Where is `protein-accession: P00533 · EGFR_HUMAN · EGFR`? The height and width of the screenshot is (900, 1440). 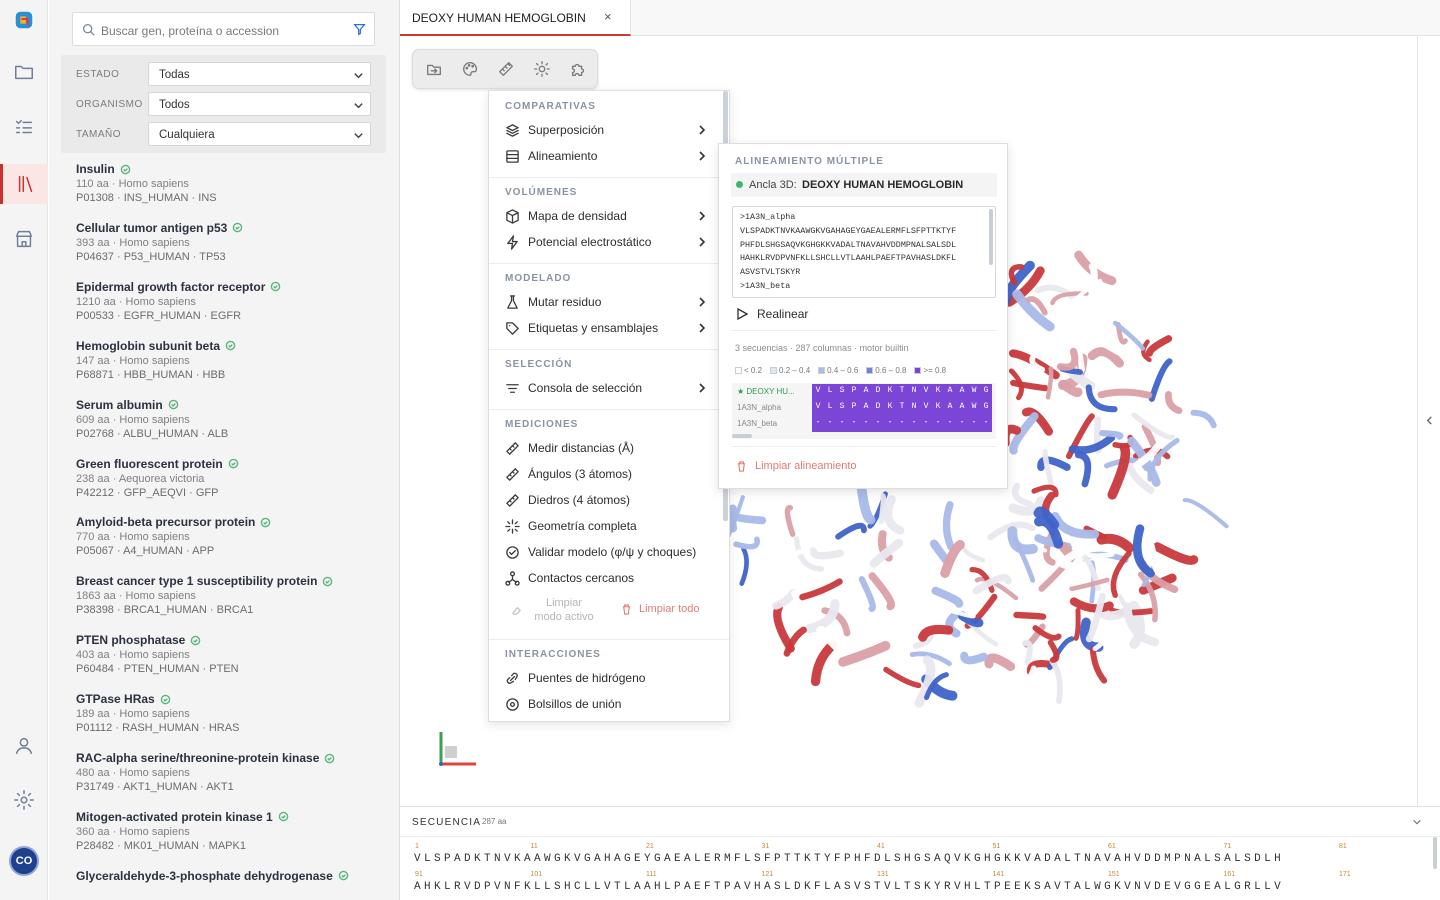
protein-accession: P00533 · EGFR_HUMAN · EGFR is located at coordinates (159, 315).